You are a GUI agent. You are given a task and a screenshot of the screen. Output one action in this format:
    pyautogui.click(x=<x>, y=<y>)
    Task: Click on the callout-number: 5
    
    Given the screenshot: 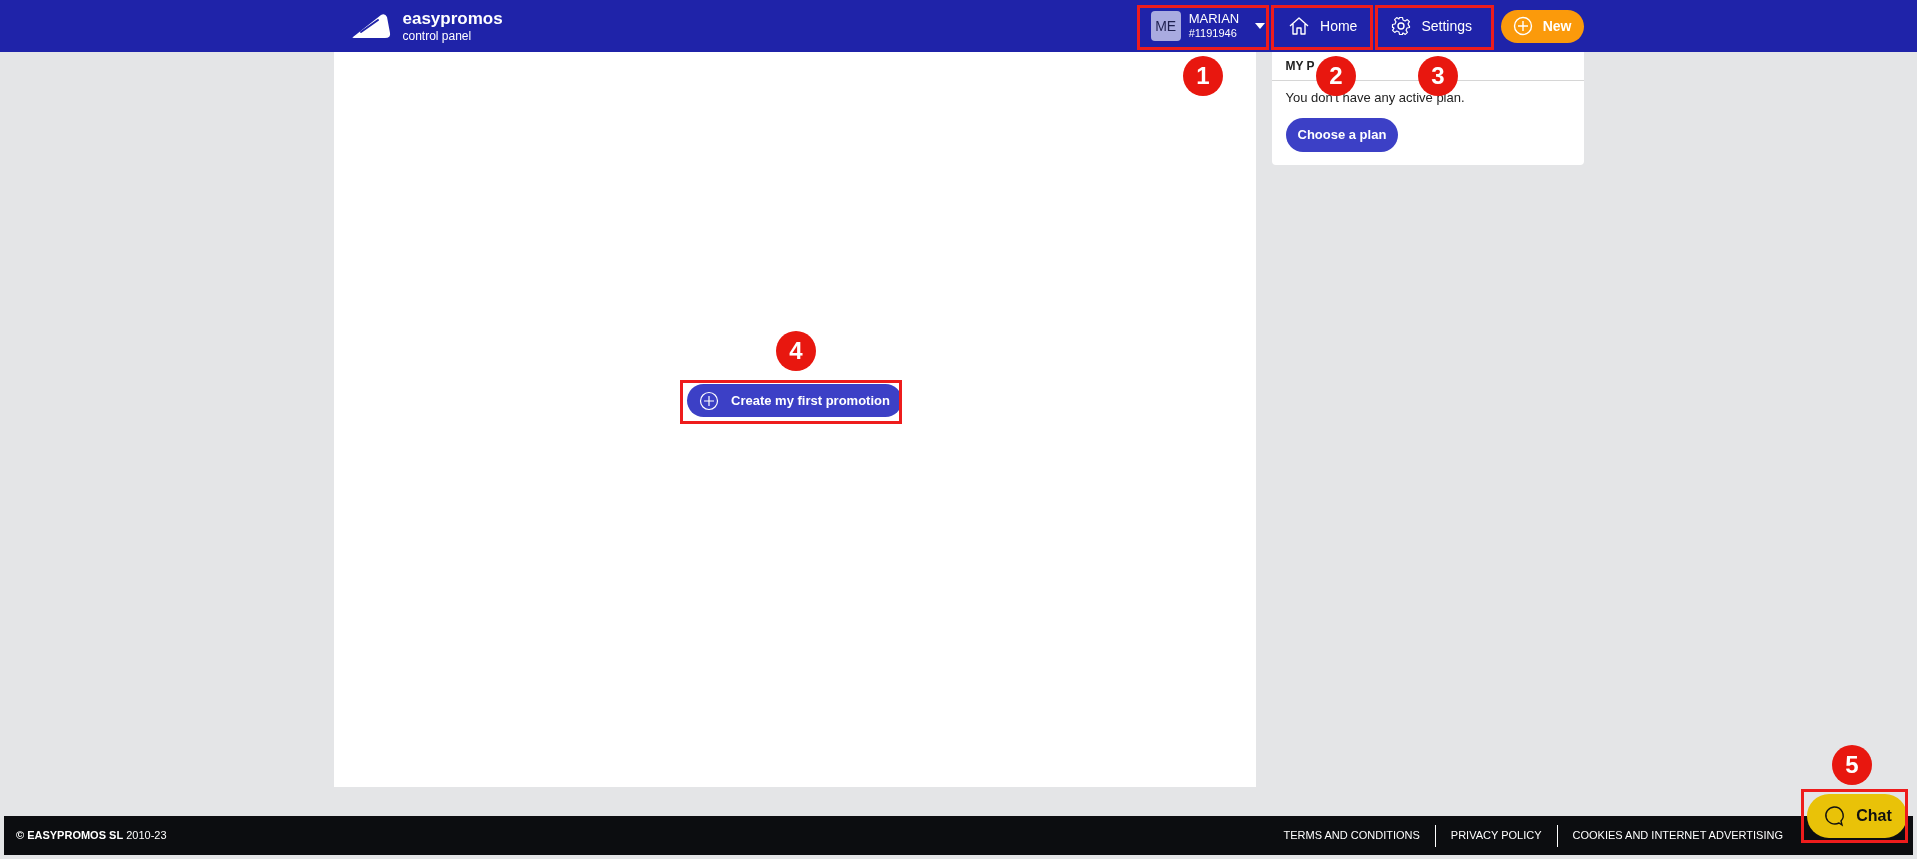 What is the action you would take?
    pyautogui.click(x=1852, y=765)
    